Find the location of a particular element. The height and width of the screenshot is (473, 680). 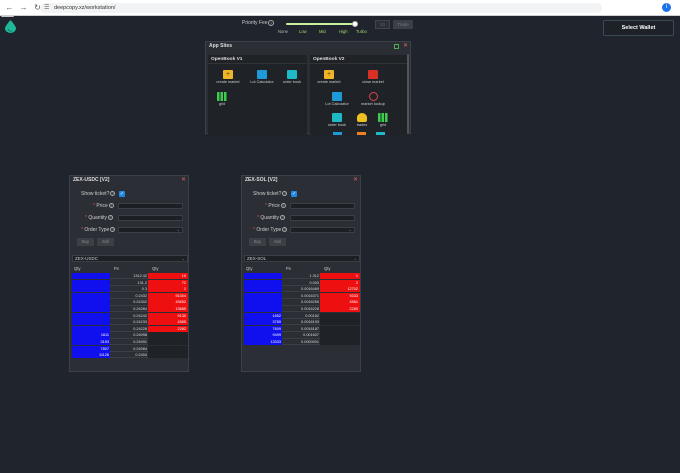

ask-qty-cell: 9130 is located at coordinates (168, 315).